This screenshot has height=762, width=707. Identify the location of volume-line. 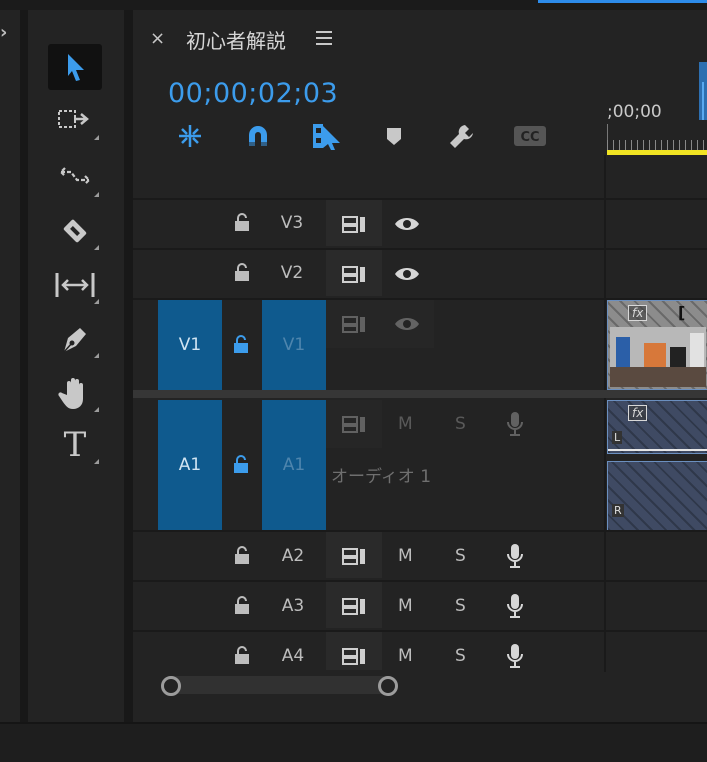
(657, 450).